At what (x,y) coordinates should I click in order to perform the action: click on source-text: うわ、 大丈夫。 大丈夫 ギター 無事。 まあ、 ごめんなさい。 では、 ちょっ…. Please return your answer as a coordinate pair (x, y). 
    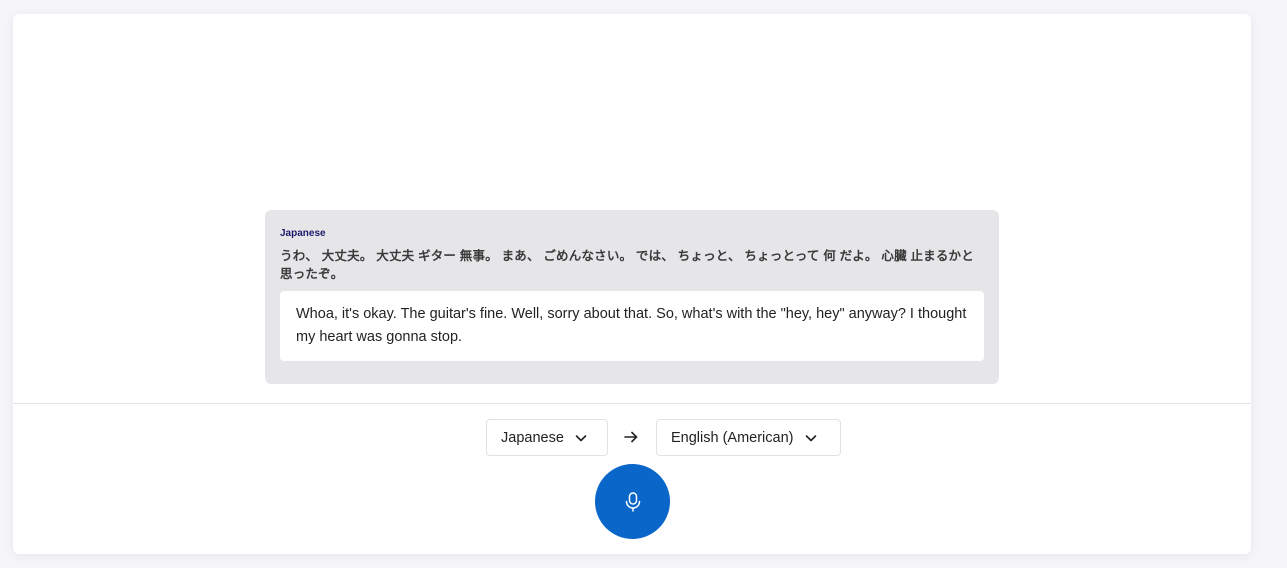
    Looking at the image, I should click on (627, 265).